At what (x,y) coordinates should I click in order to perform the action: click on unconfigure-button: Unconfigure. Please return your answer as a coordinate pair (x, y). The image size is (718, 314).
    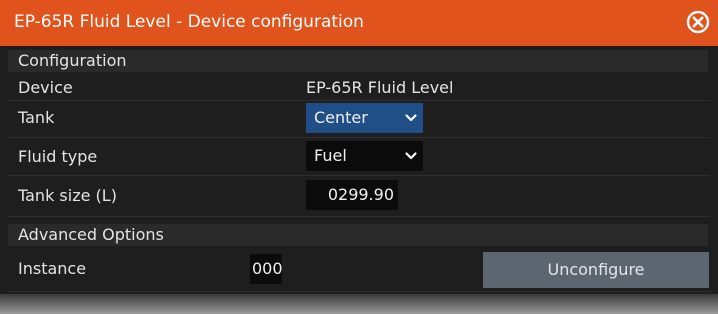
    Looking at the image, I should click on (596, 270).